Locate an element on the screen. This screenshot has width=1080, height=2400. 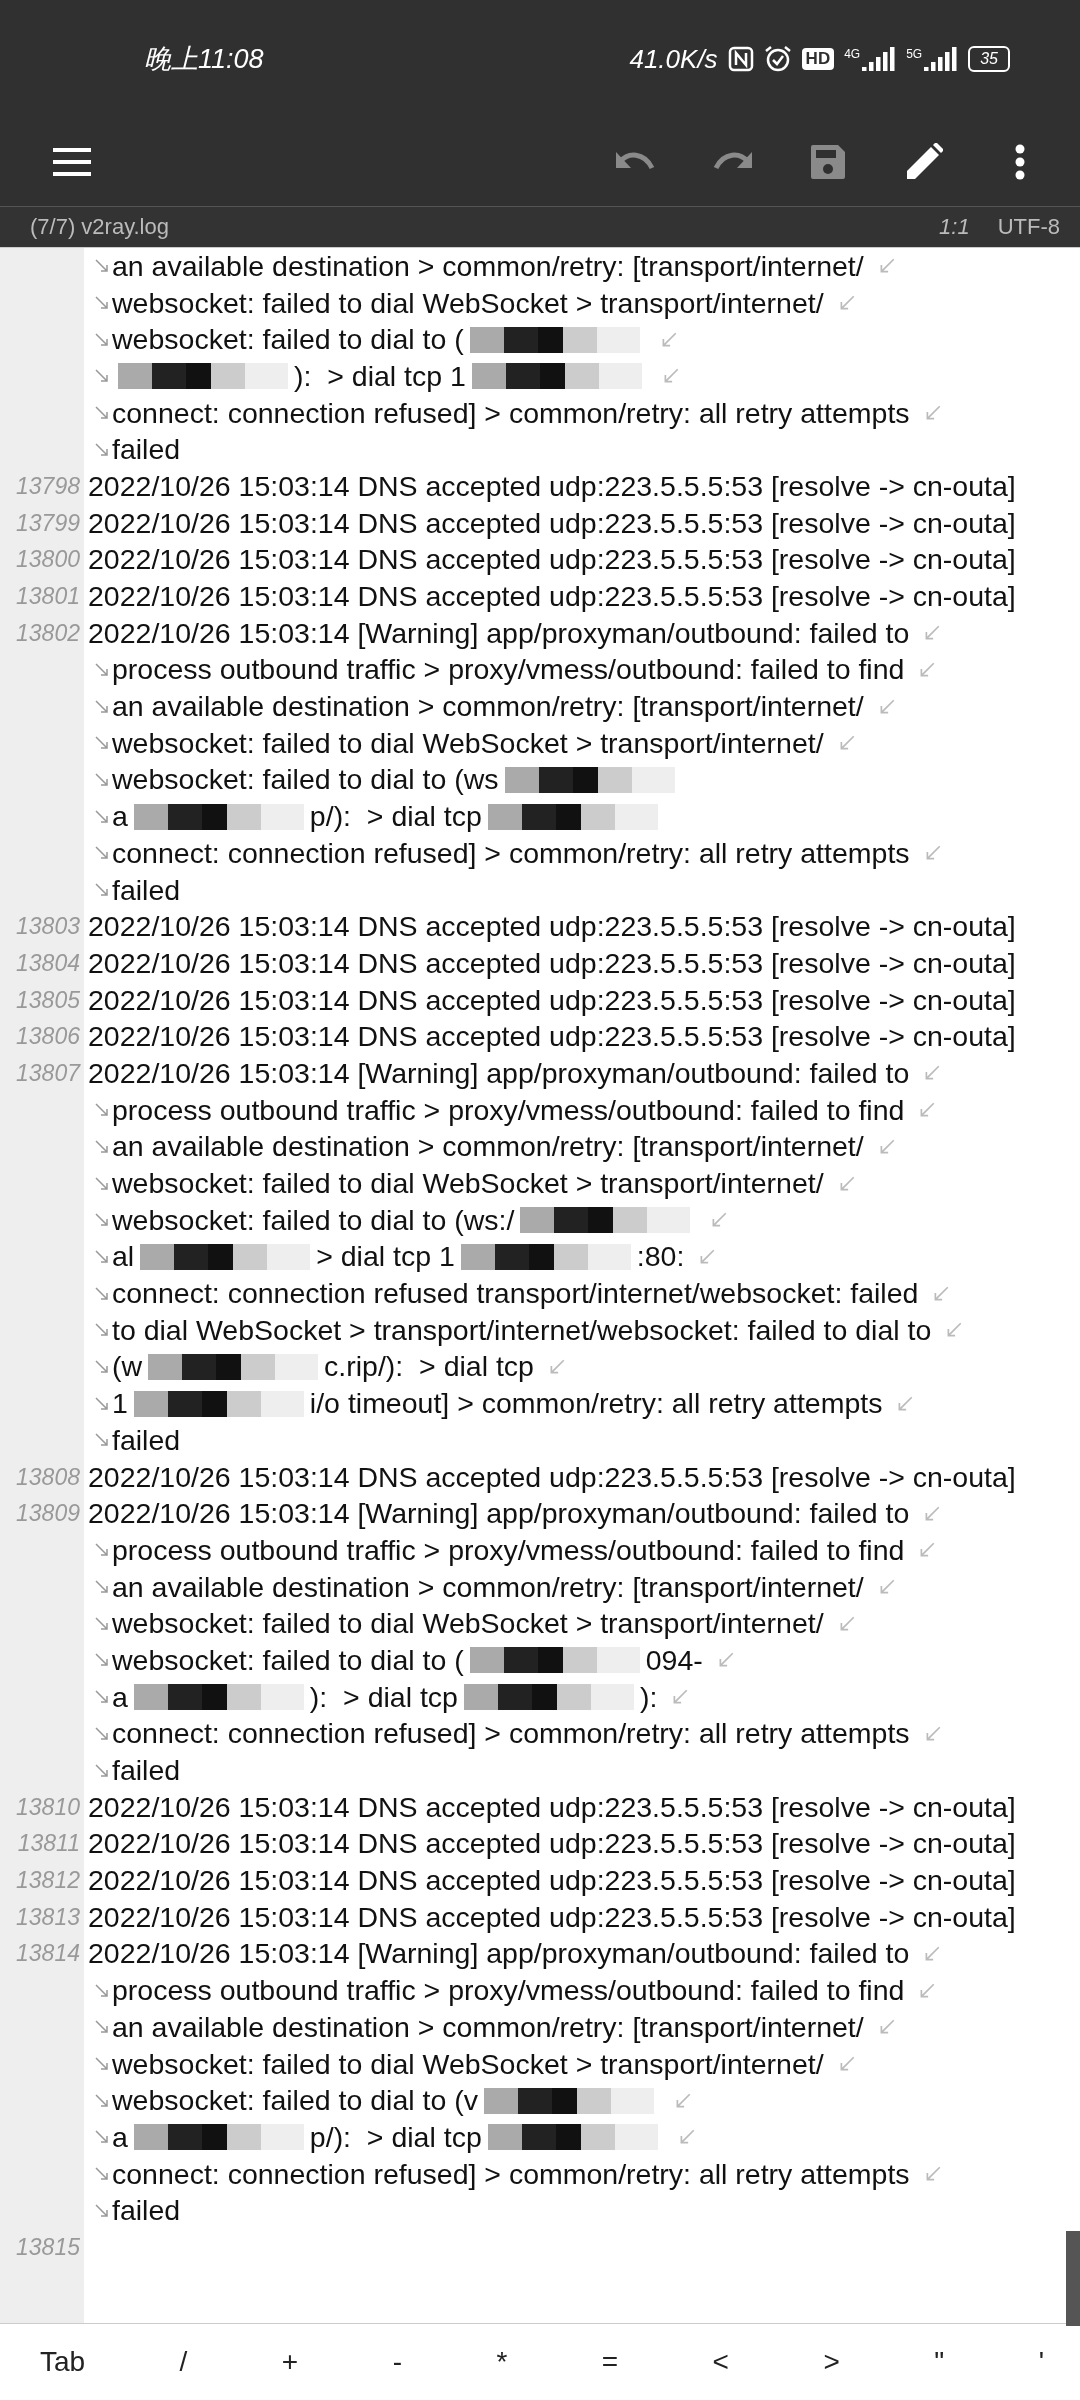
line-number: 13800 is located at coordinates (48, 560).